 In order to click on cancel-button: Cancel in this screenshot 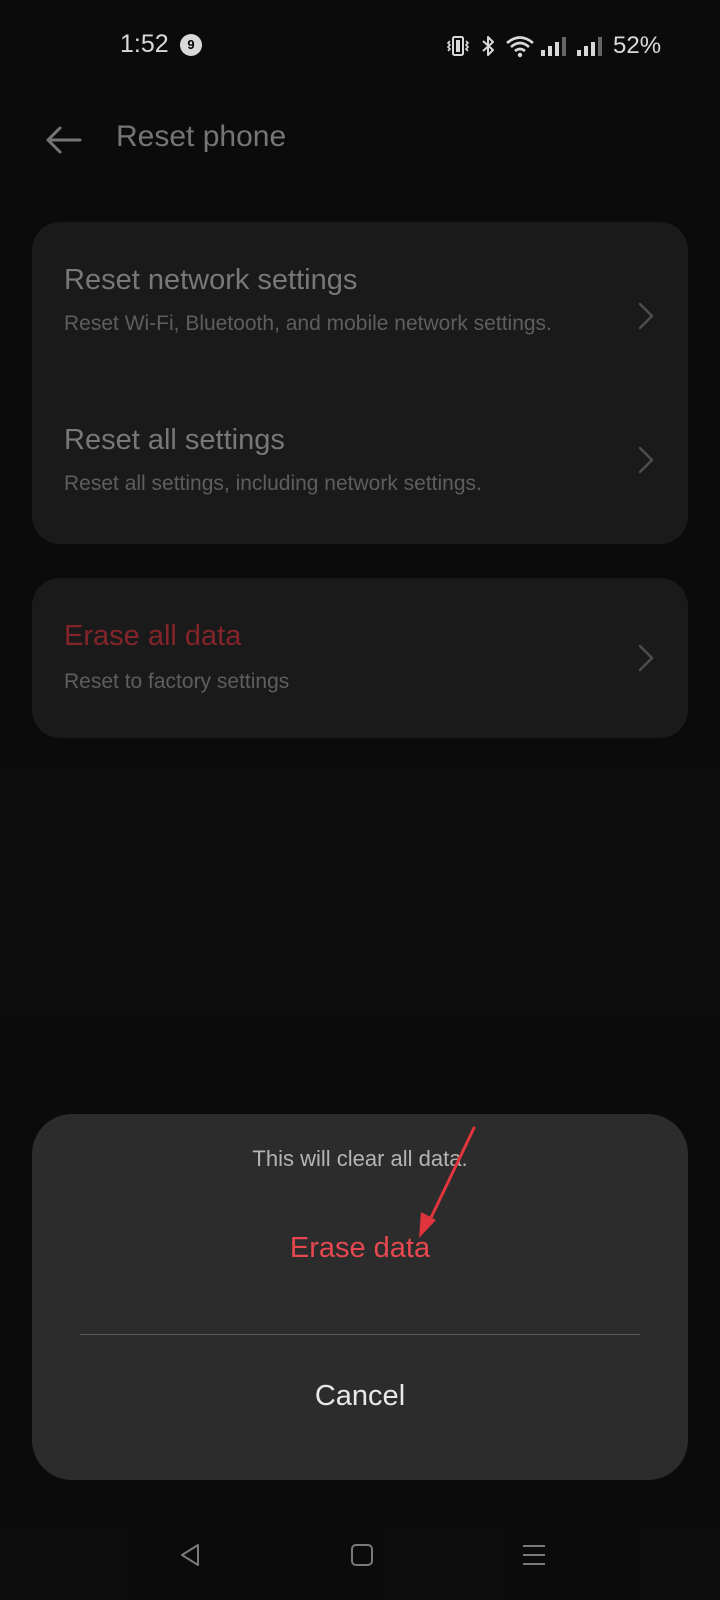, I will do `click(360, 1396)`.